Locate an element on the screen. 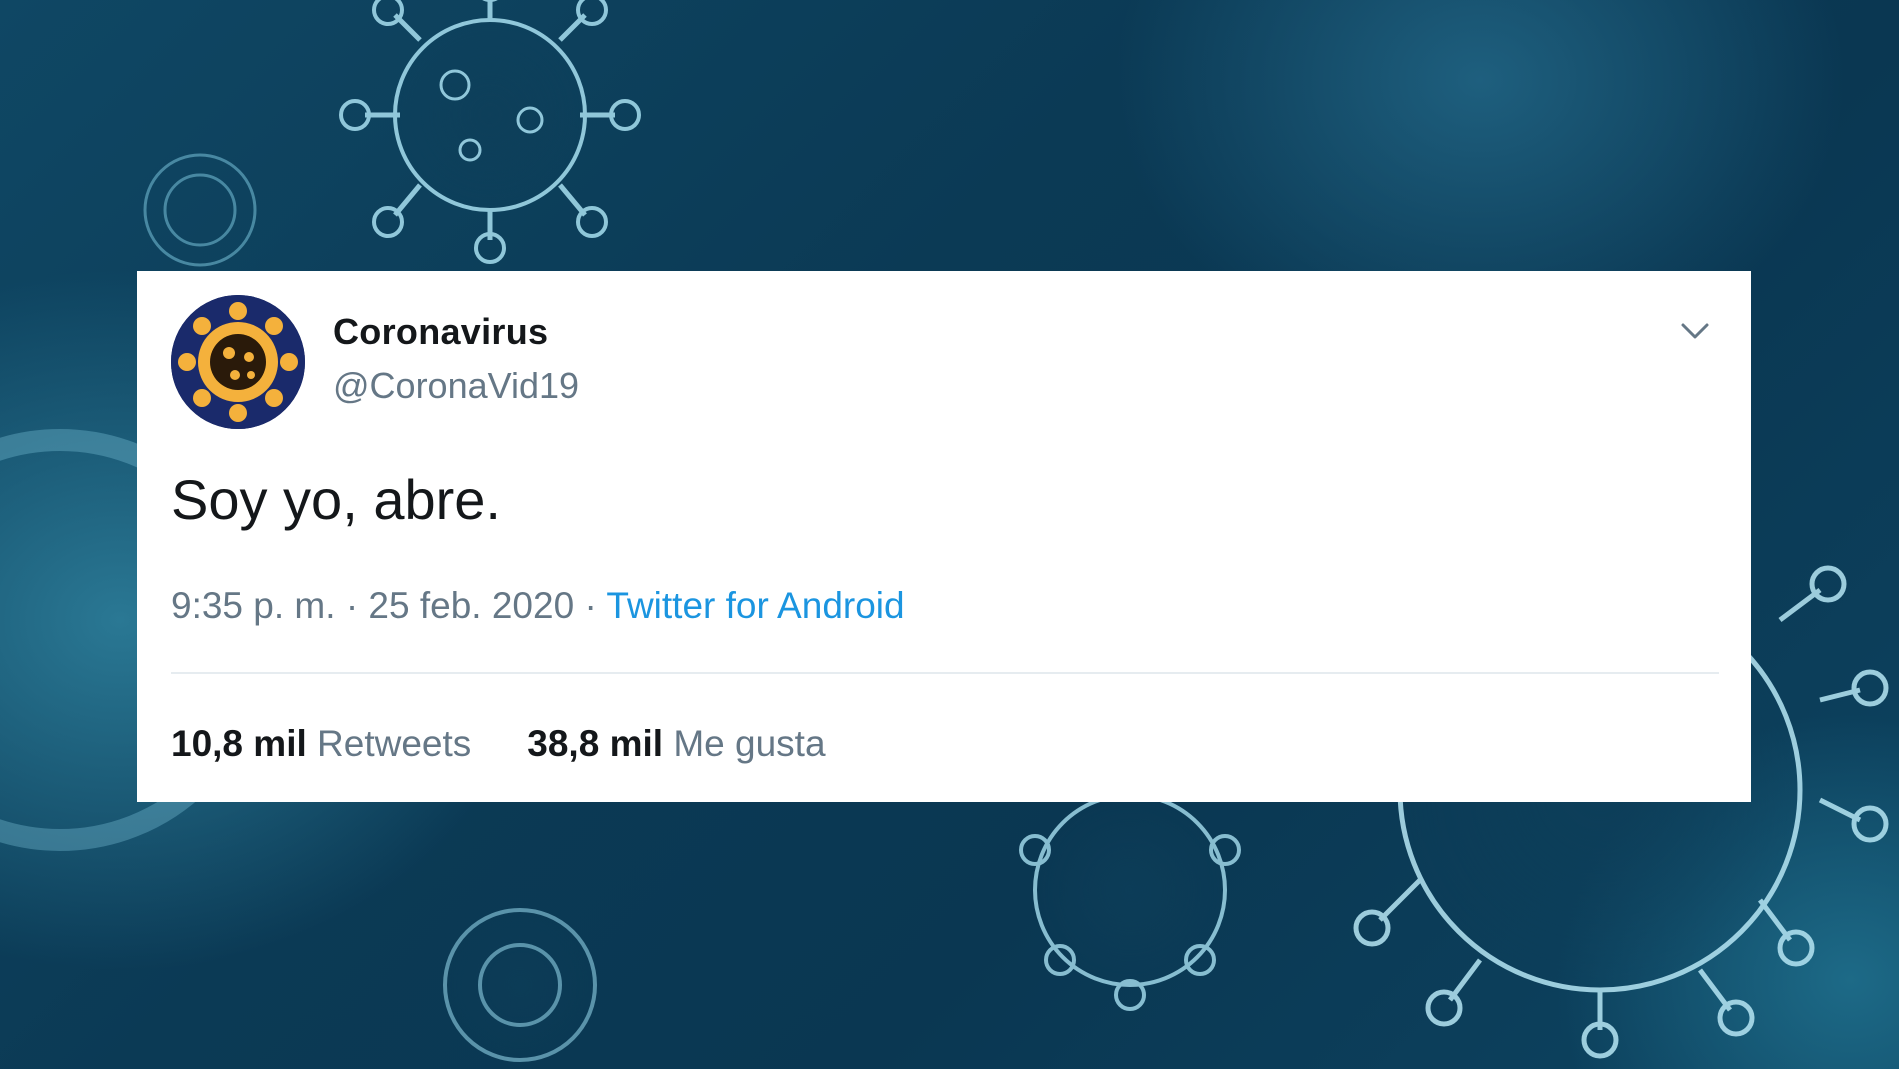 This screenshot has height=1069, width=1899. user-handle: @CoronaVid19 is located at coordinates (456, 386).